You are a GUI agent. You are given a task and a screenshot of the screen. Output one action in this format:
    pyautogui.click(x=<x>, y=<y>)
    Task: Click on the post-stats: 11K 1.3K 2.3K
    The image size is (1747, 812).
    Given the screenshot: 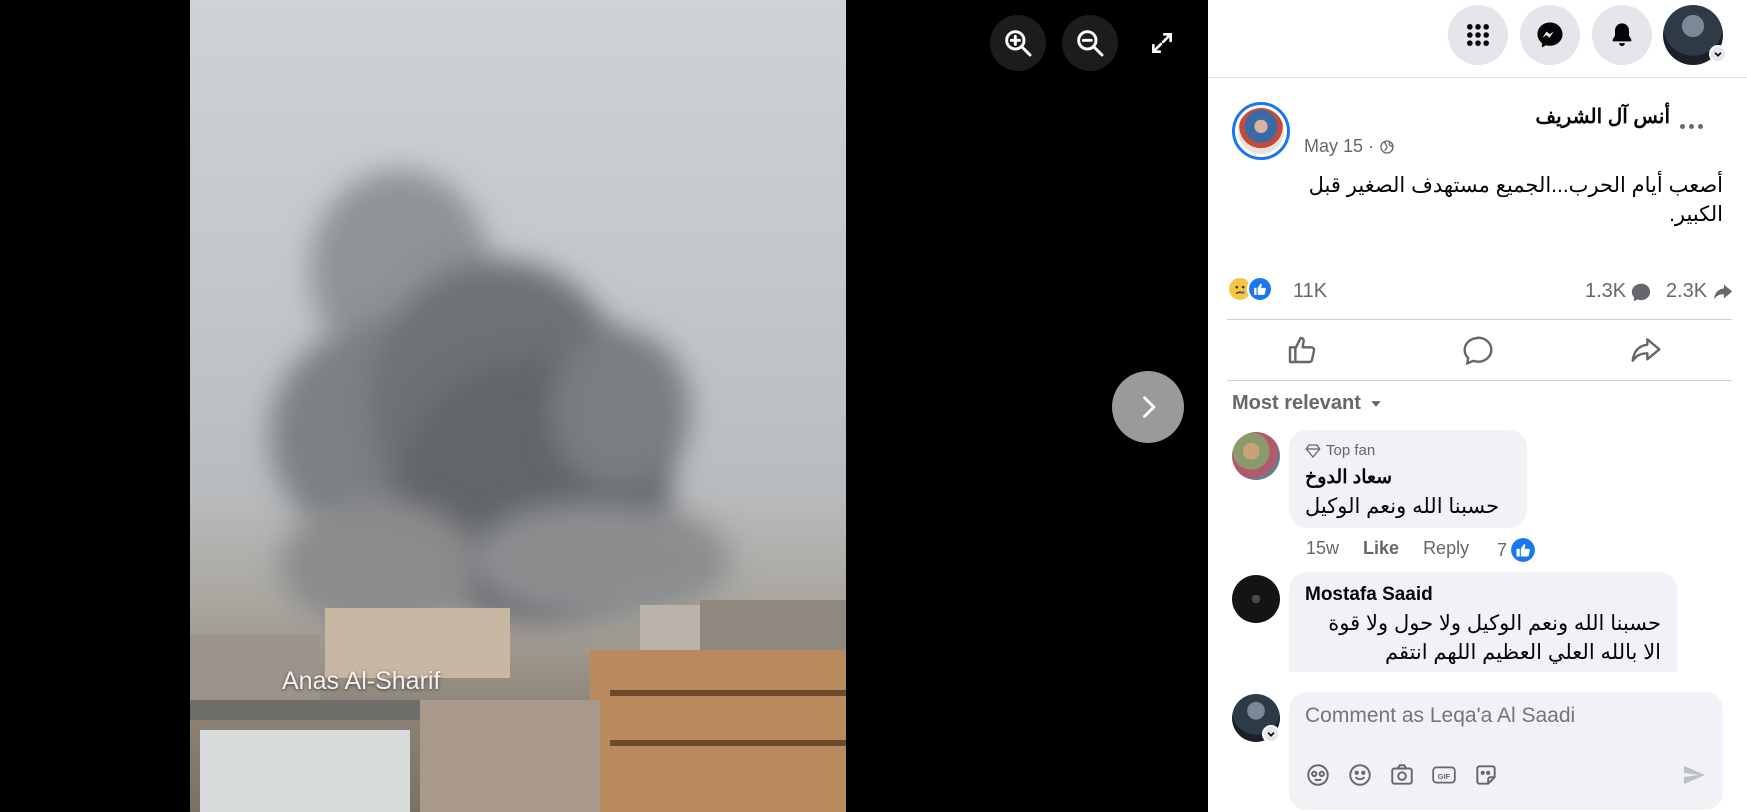 What is the action you would take?
    pyautogui.click(x=1480, y=291)
    